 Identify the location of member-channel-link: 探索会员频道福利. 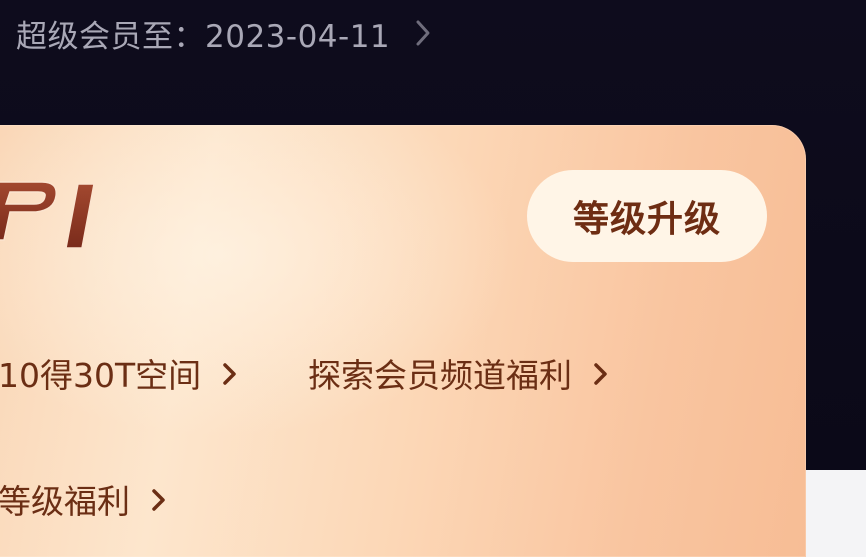
(460, 373).